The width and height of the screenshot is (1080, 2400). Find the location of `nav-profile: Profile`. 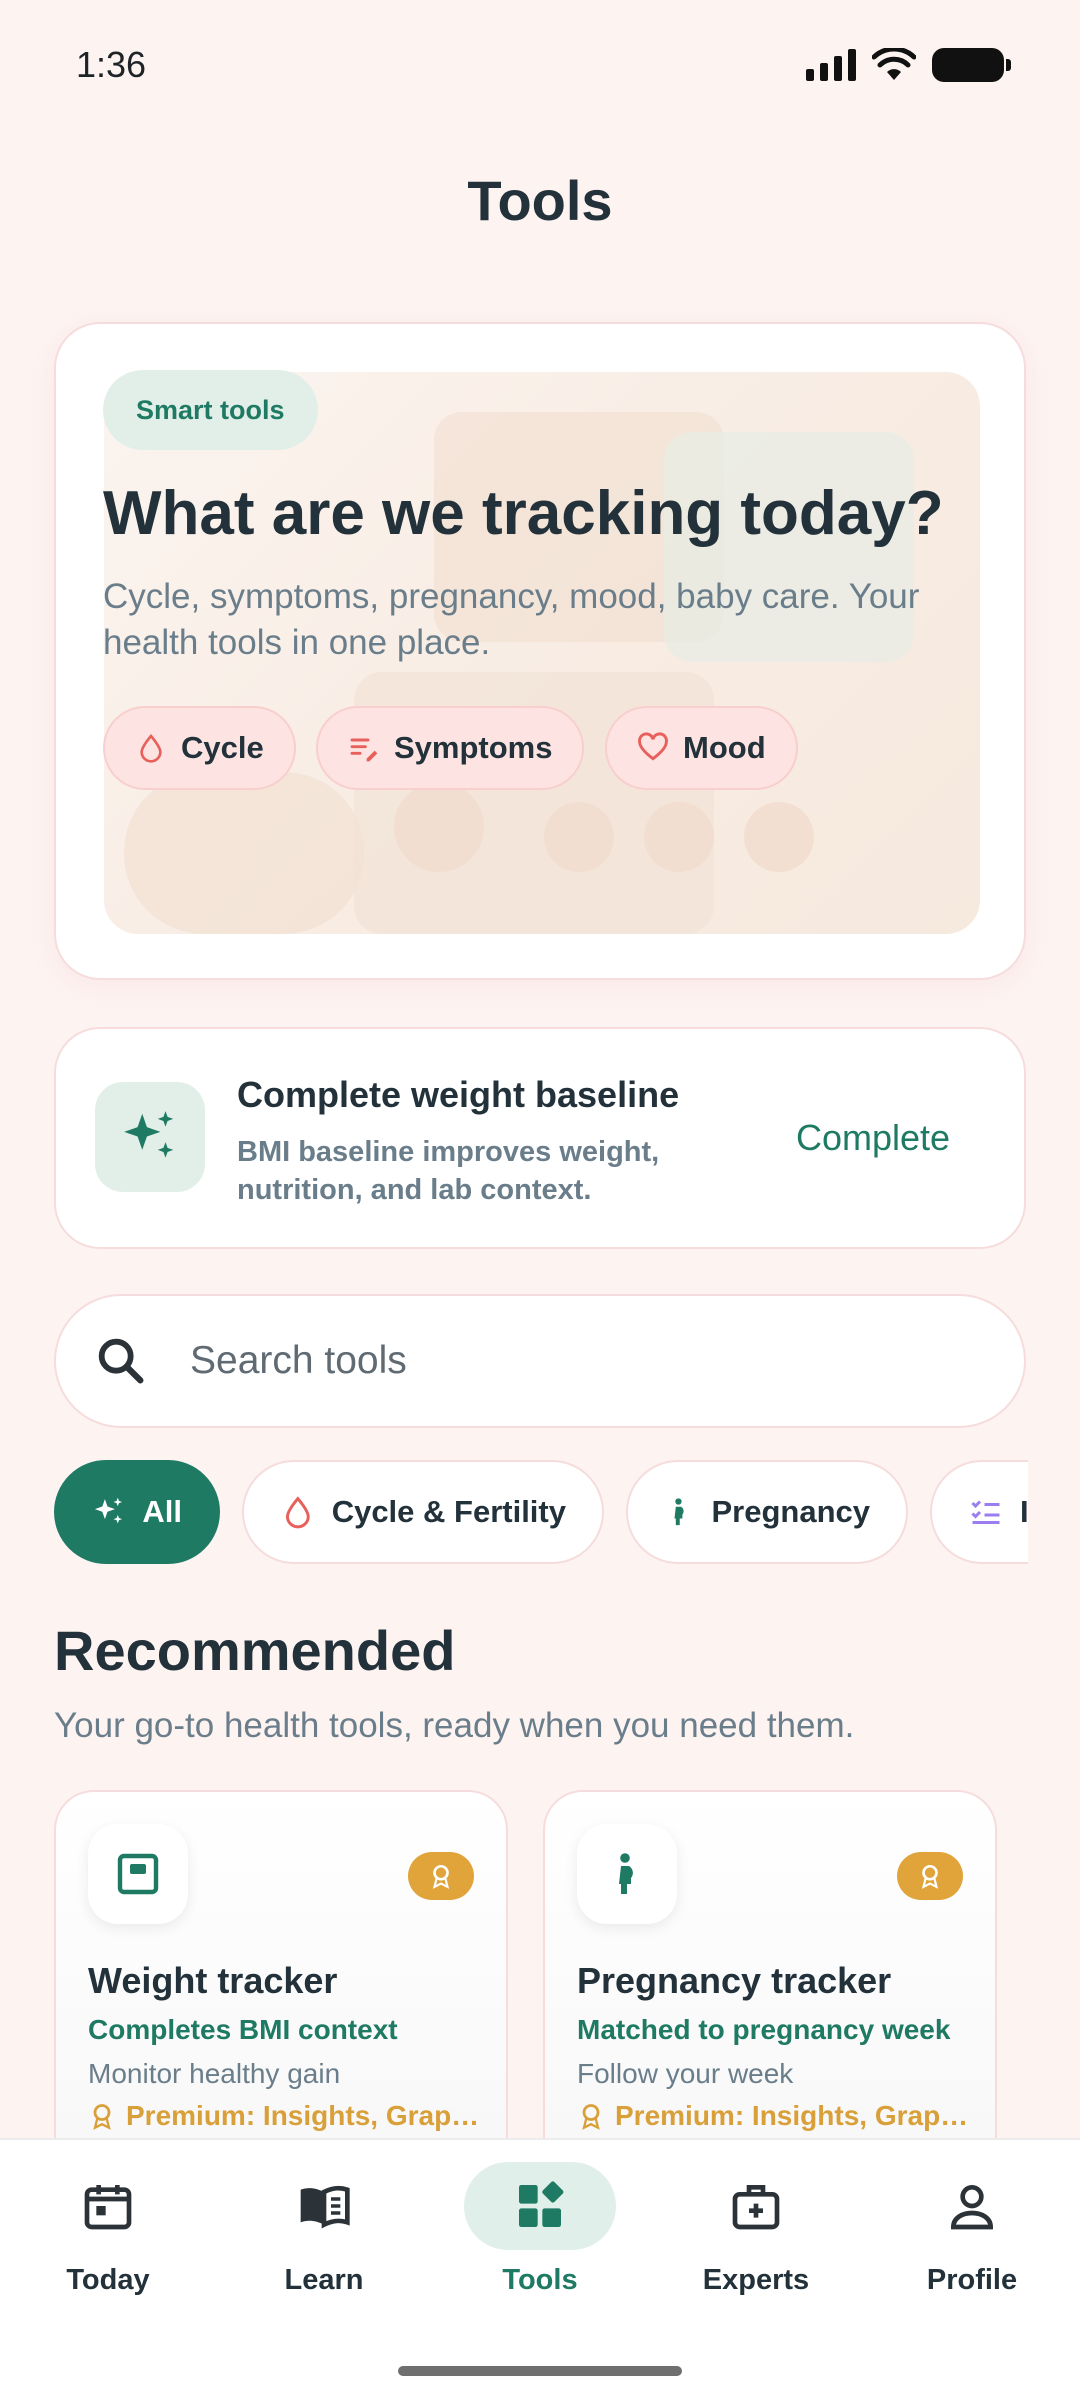

nav-profile: Profile is located at coordinates (972, 2242).